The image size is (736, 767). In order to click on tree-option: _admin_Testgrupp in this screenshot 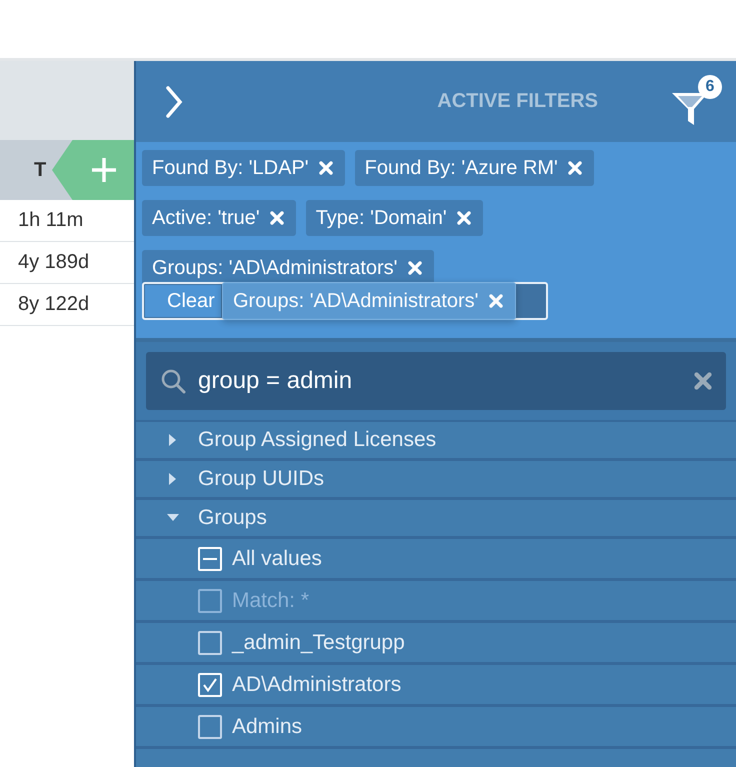, I will do `click(436, 644)`.